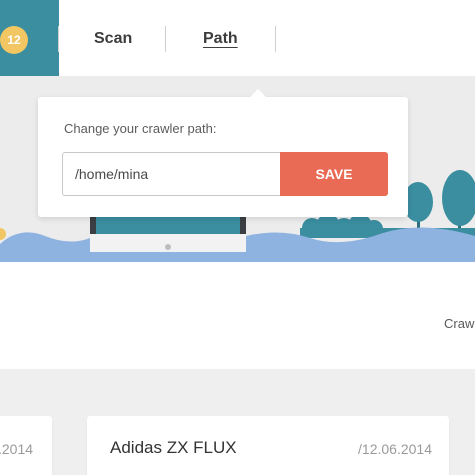  I want to click on product-card: Adidas ZX FLUX /12.06.2014, so click(268, 445).